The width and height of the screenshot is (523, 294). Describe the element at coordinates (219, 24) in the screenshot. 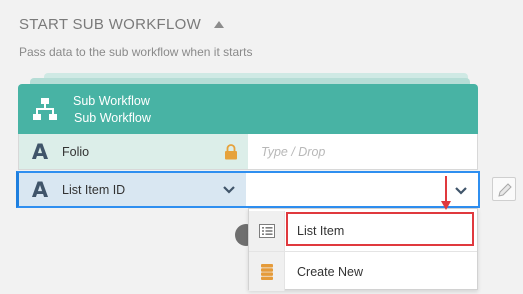

I see `collapse-caret-icon` at that location.